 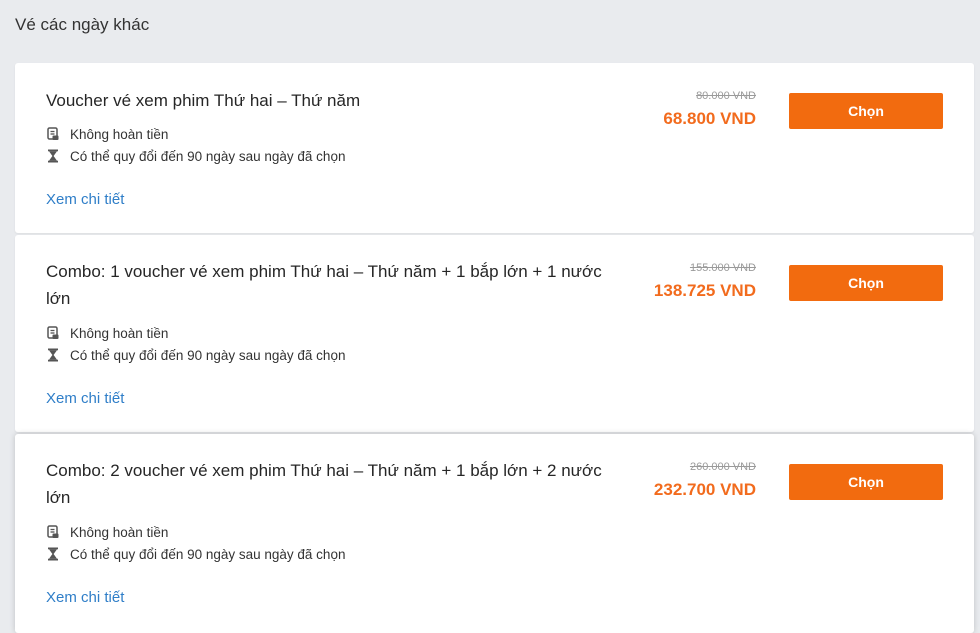 I want to click on discount-price: 232.700 VND, so click(x=704, y=489).